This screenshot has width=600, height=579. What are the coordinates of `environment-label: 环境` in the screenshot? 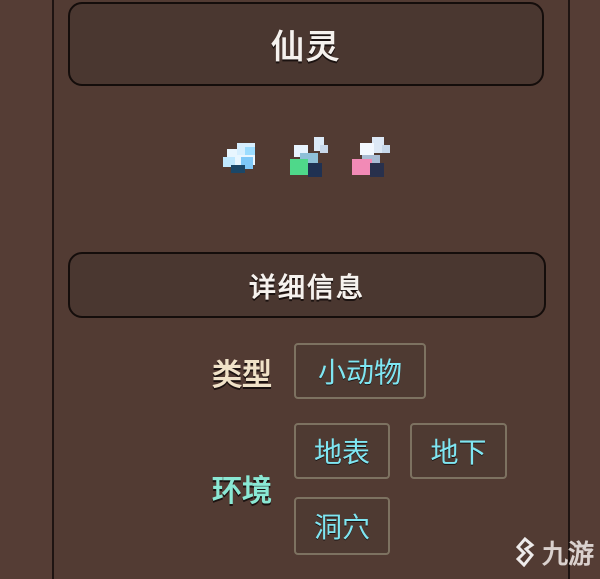 It's located at (242, 491).